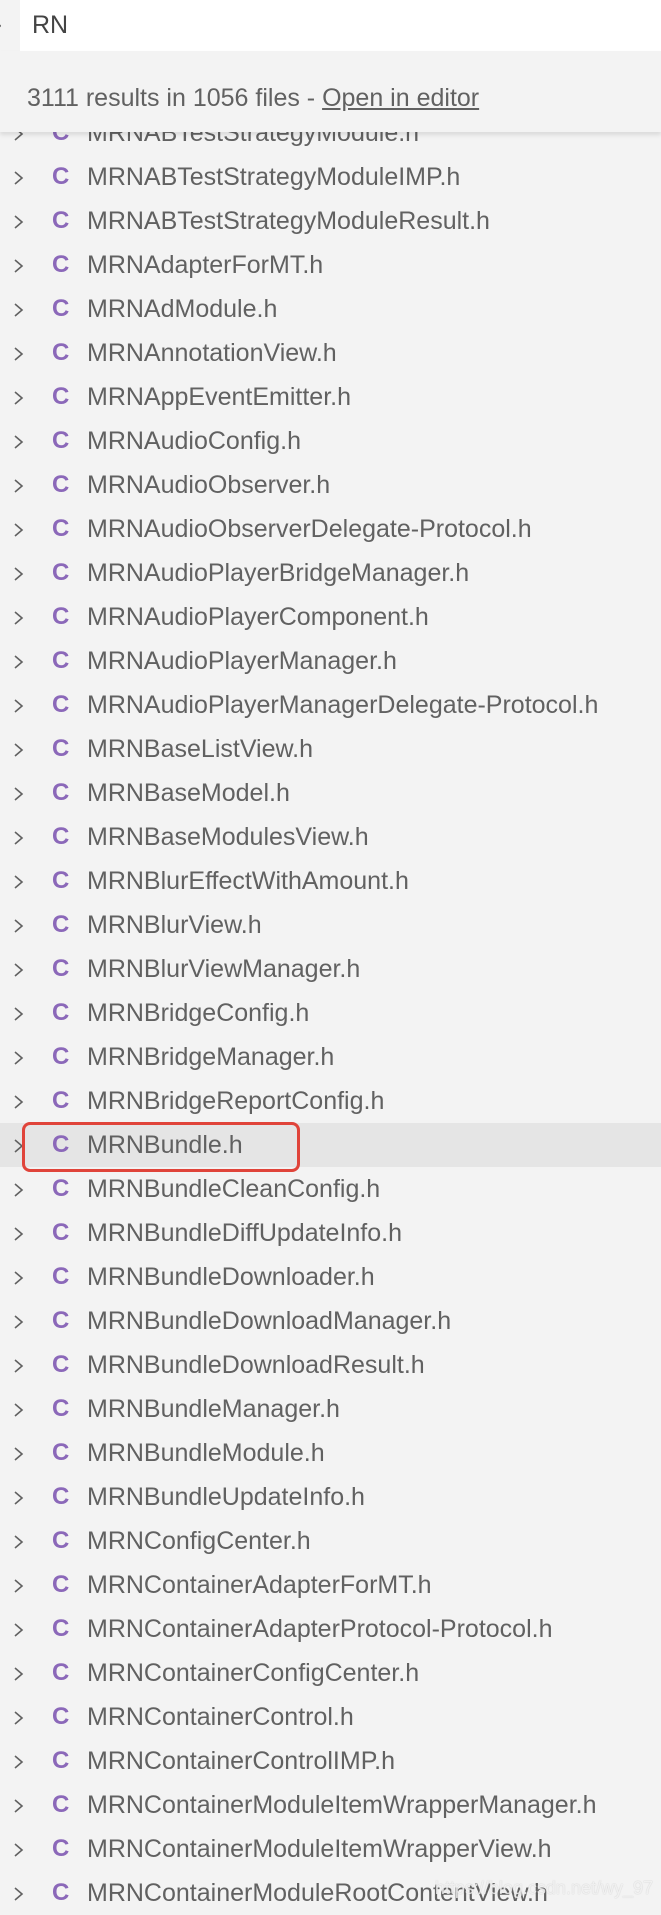 The height and width of the screenshot is (1915, 661). I want to click on file-result-row: C MRNAudioPlayerComponent.h, so click(330, 617).